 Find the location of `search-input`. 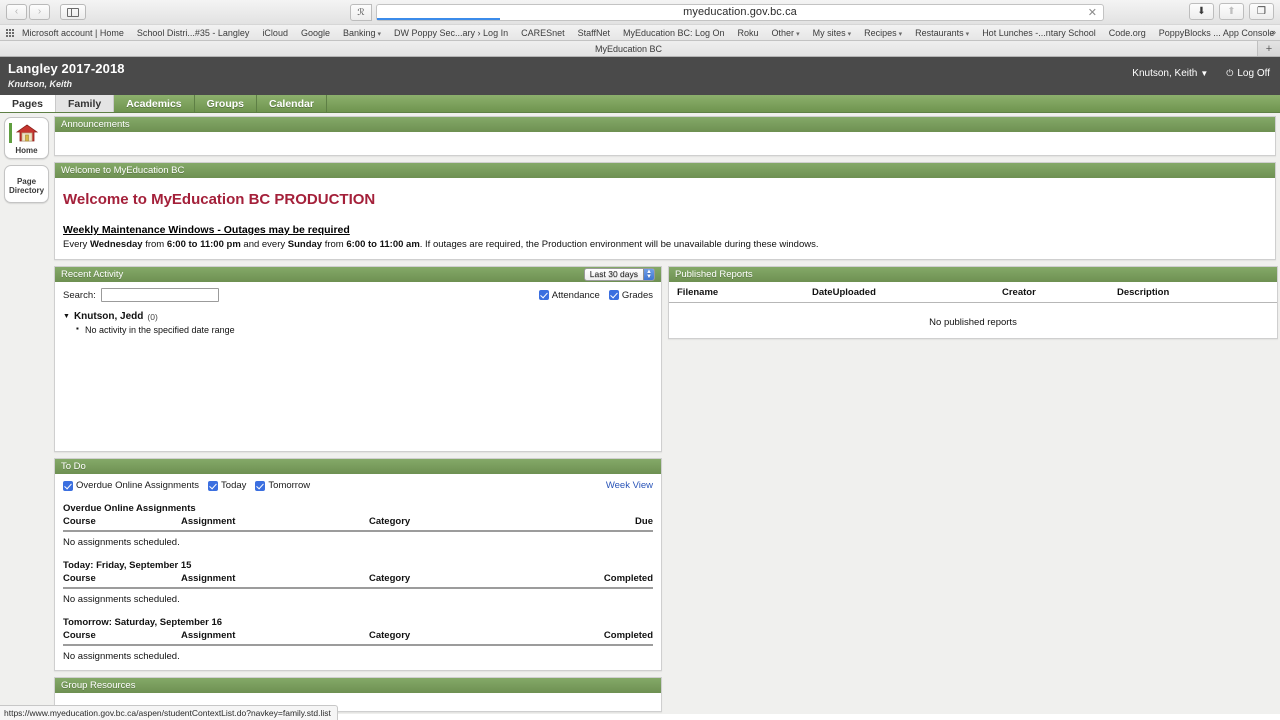

search-input is located at coordinates (159, 295).